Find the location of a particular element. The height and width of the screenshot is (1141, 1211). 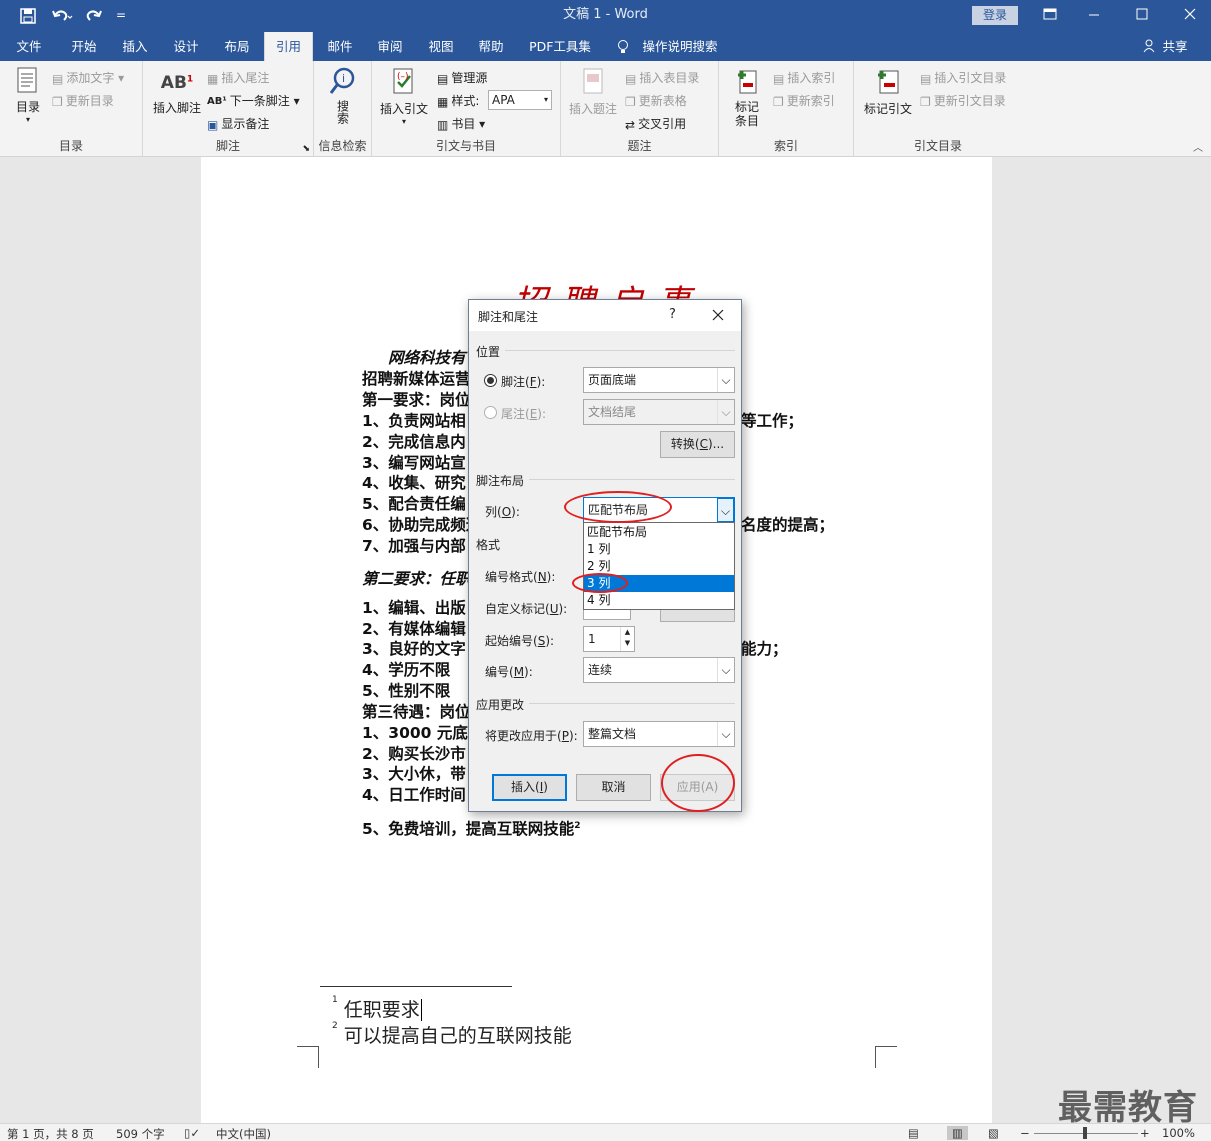

tell-me-search: 操作说明搜索 is located at coordinates (680, 46).